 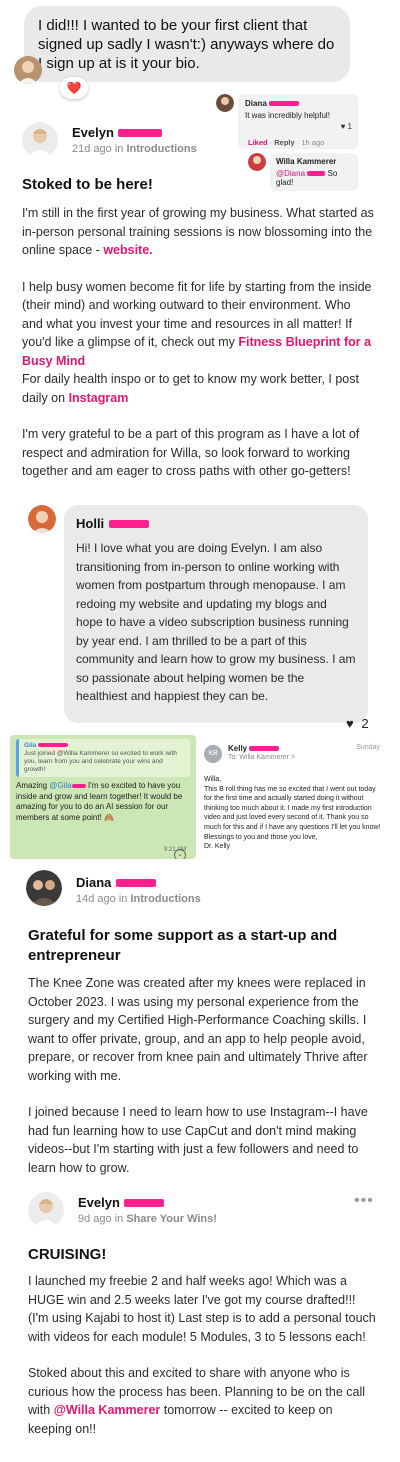 What do you see at coordinates (368, 747) in the screenshot?
I see `email-date: Sunday` at bounding box center [368, 747].